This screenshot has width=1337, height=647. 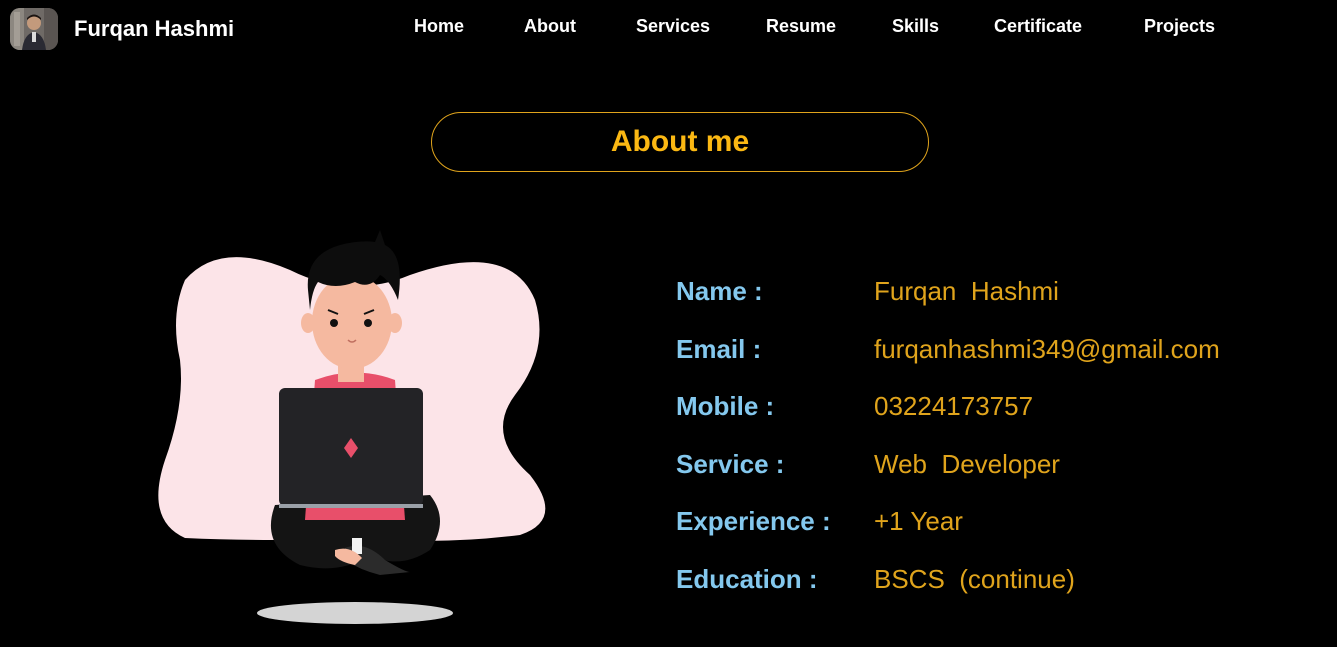 I want to click on nav-skills-link: Skills, so click(x=915, y=26).